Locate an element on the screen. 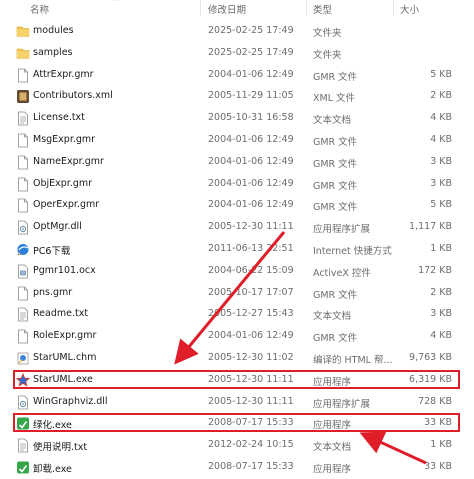 The height and width of the screenshot is (479, 474). file-type: ActiveX 控件 is located at coordinates (342, 273).